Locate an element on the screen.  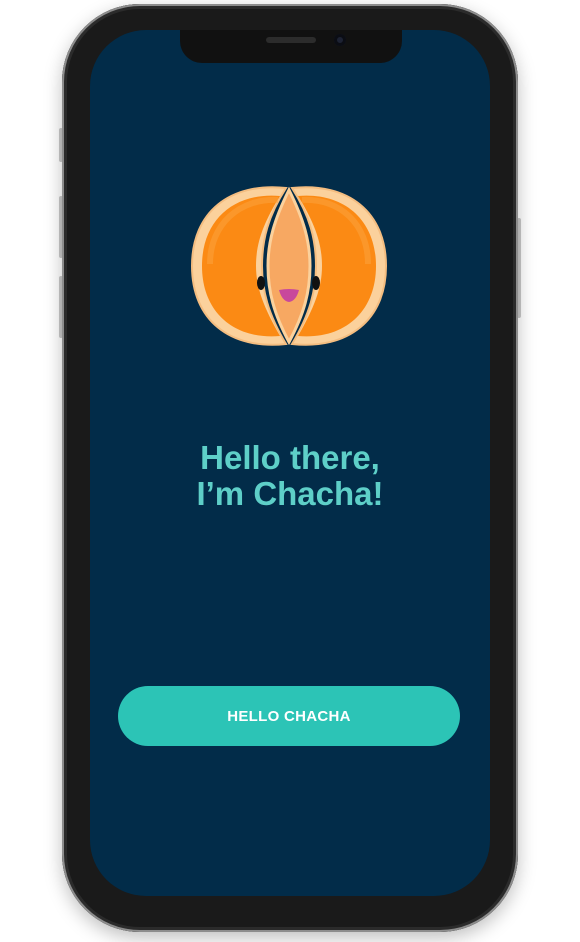
orange-mascot-icon is located at coordinates (289, 266).